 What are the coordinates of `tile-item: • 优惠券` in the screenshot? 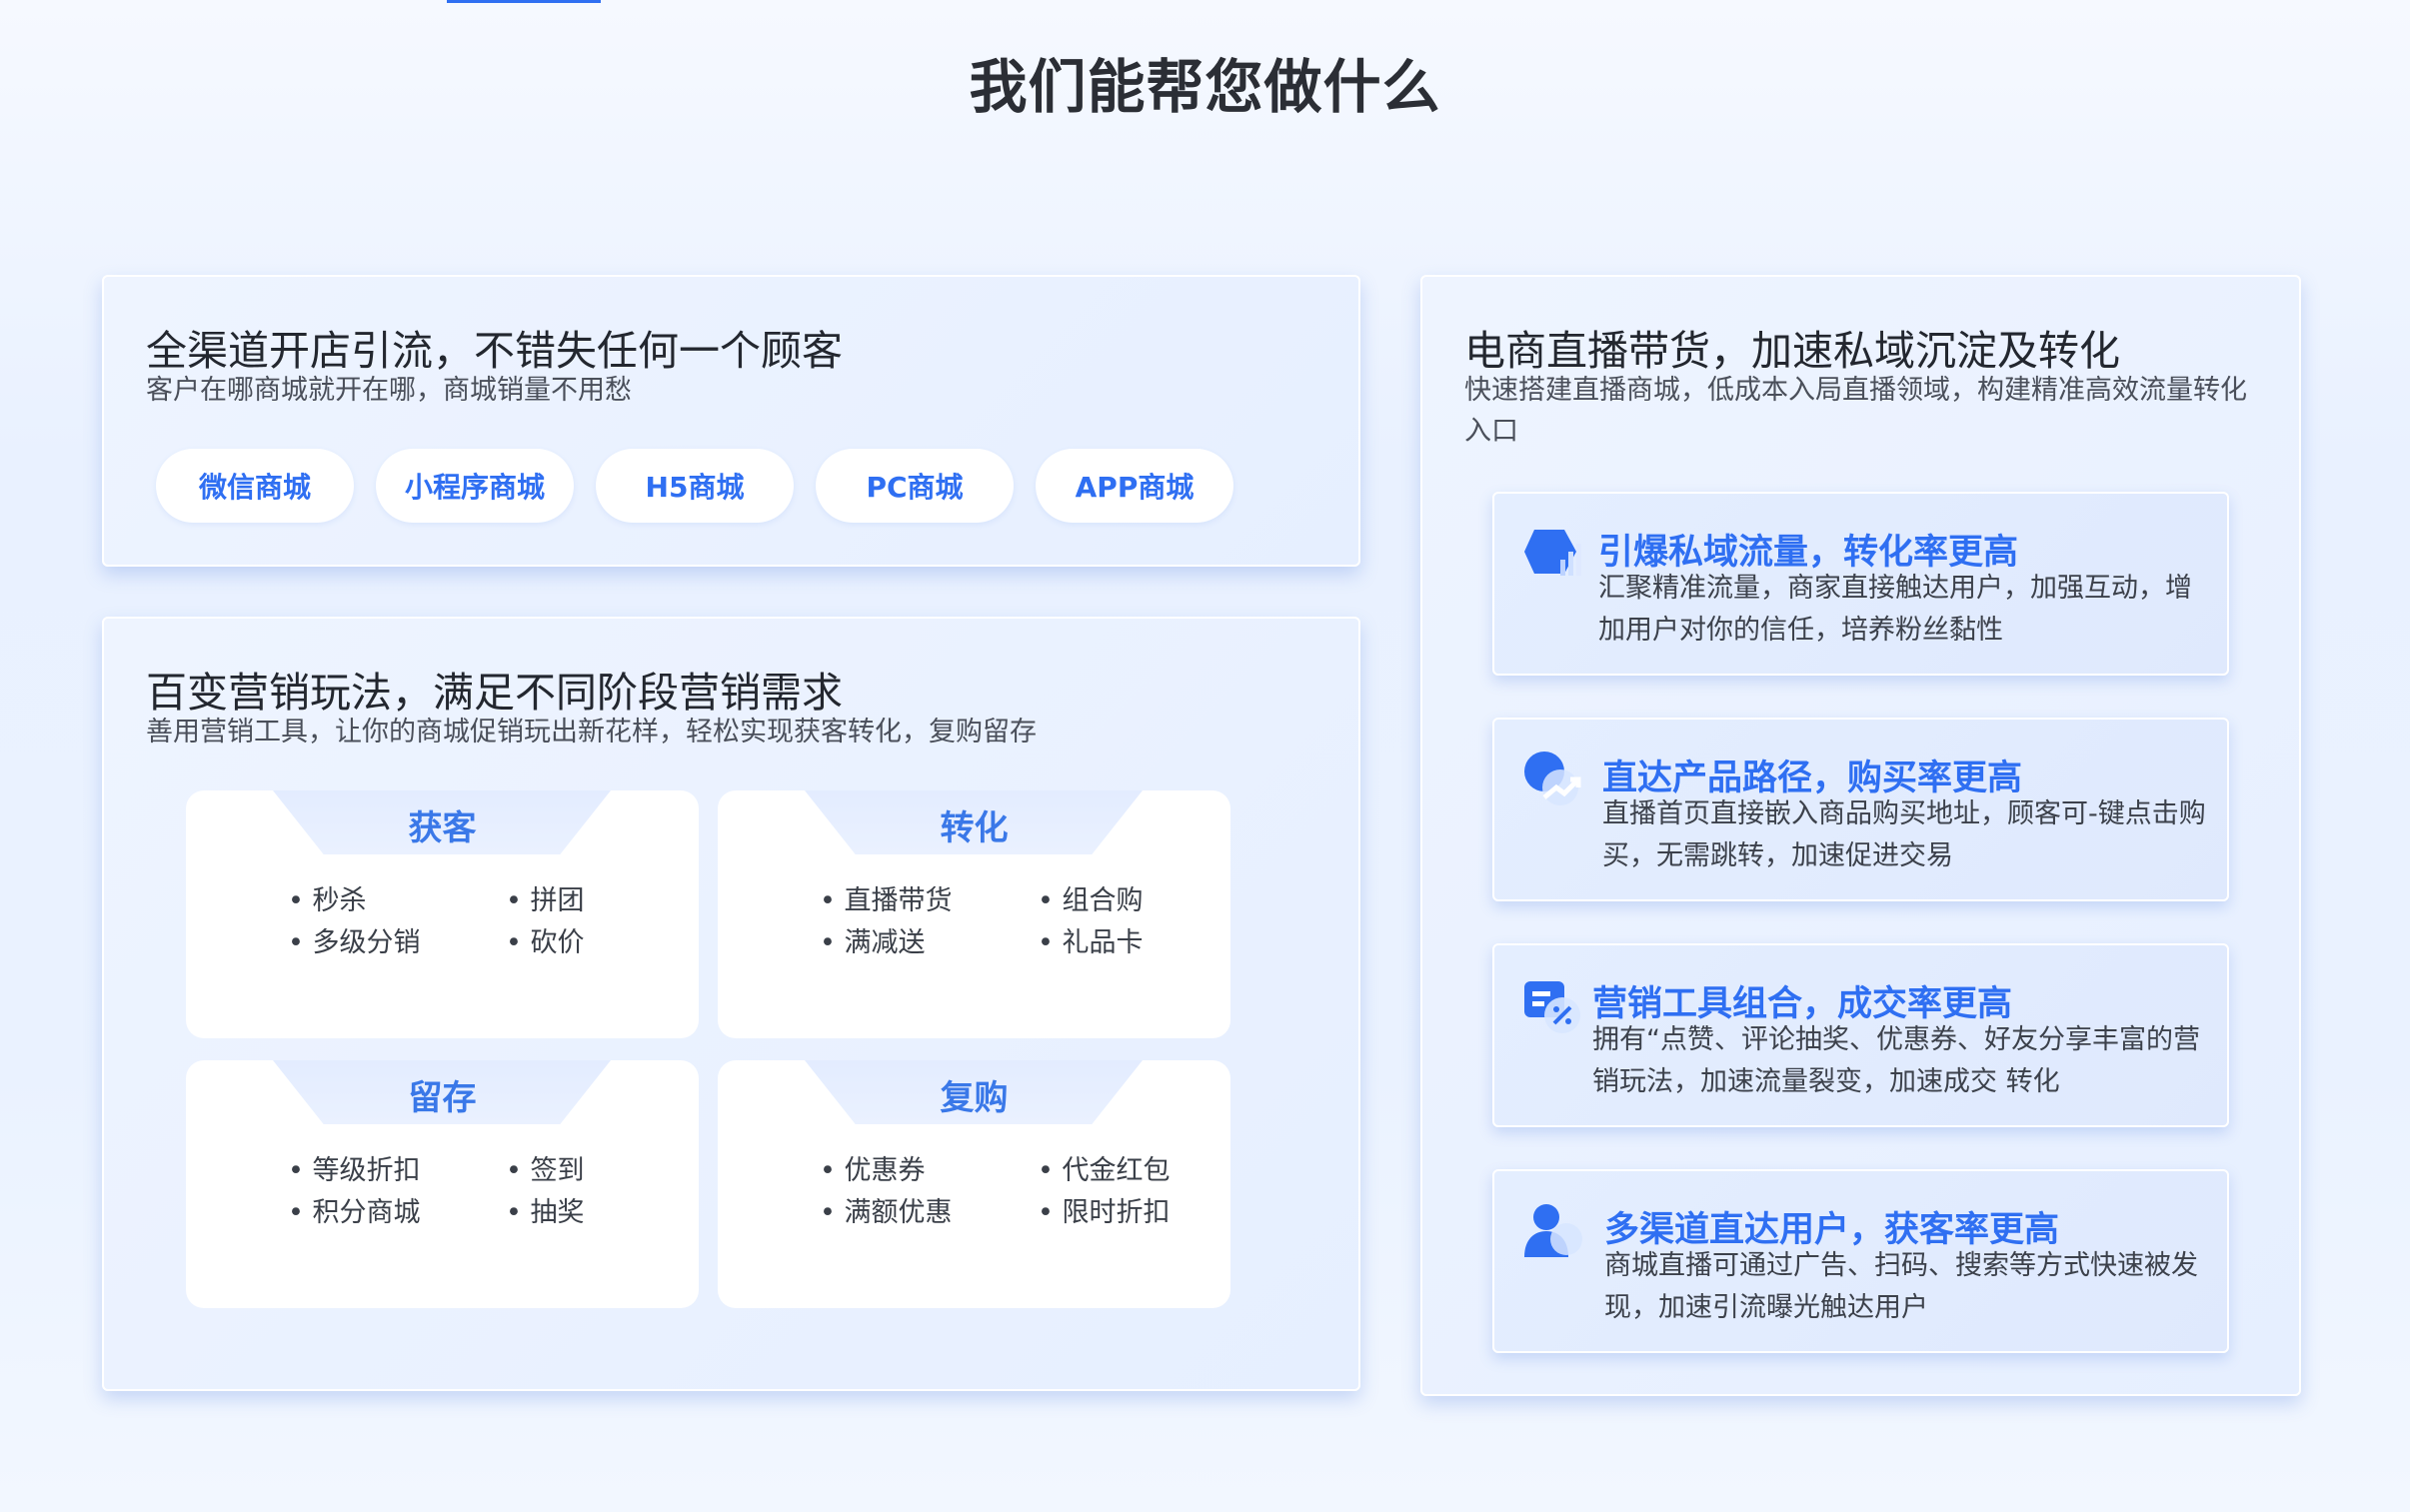 It's located at (873, 1170).